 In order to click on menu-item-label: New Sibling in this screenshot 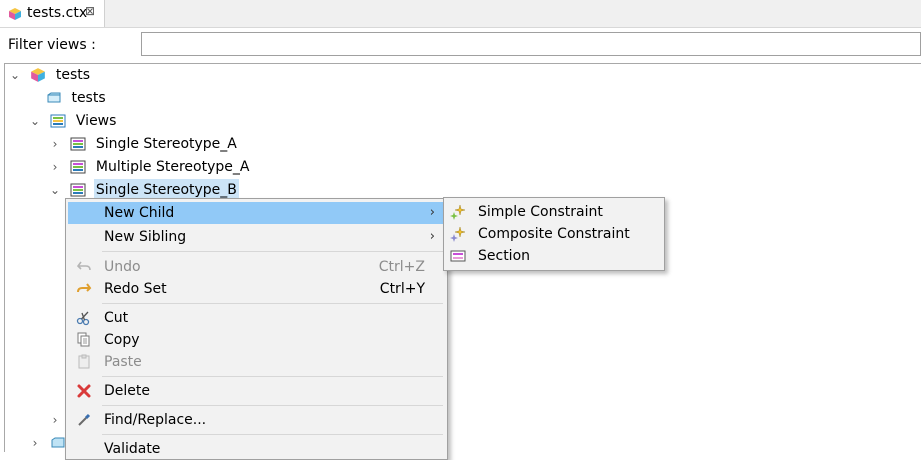, I will do `click(145, 237)`.